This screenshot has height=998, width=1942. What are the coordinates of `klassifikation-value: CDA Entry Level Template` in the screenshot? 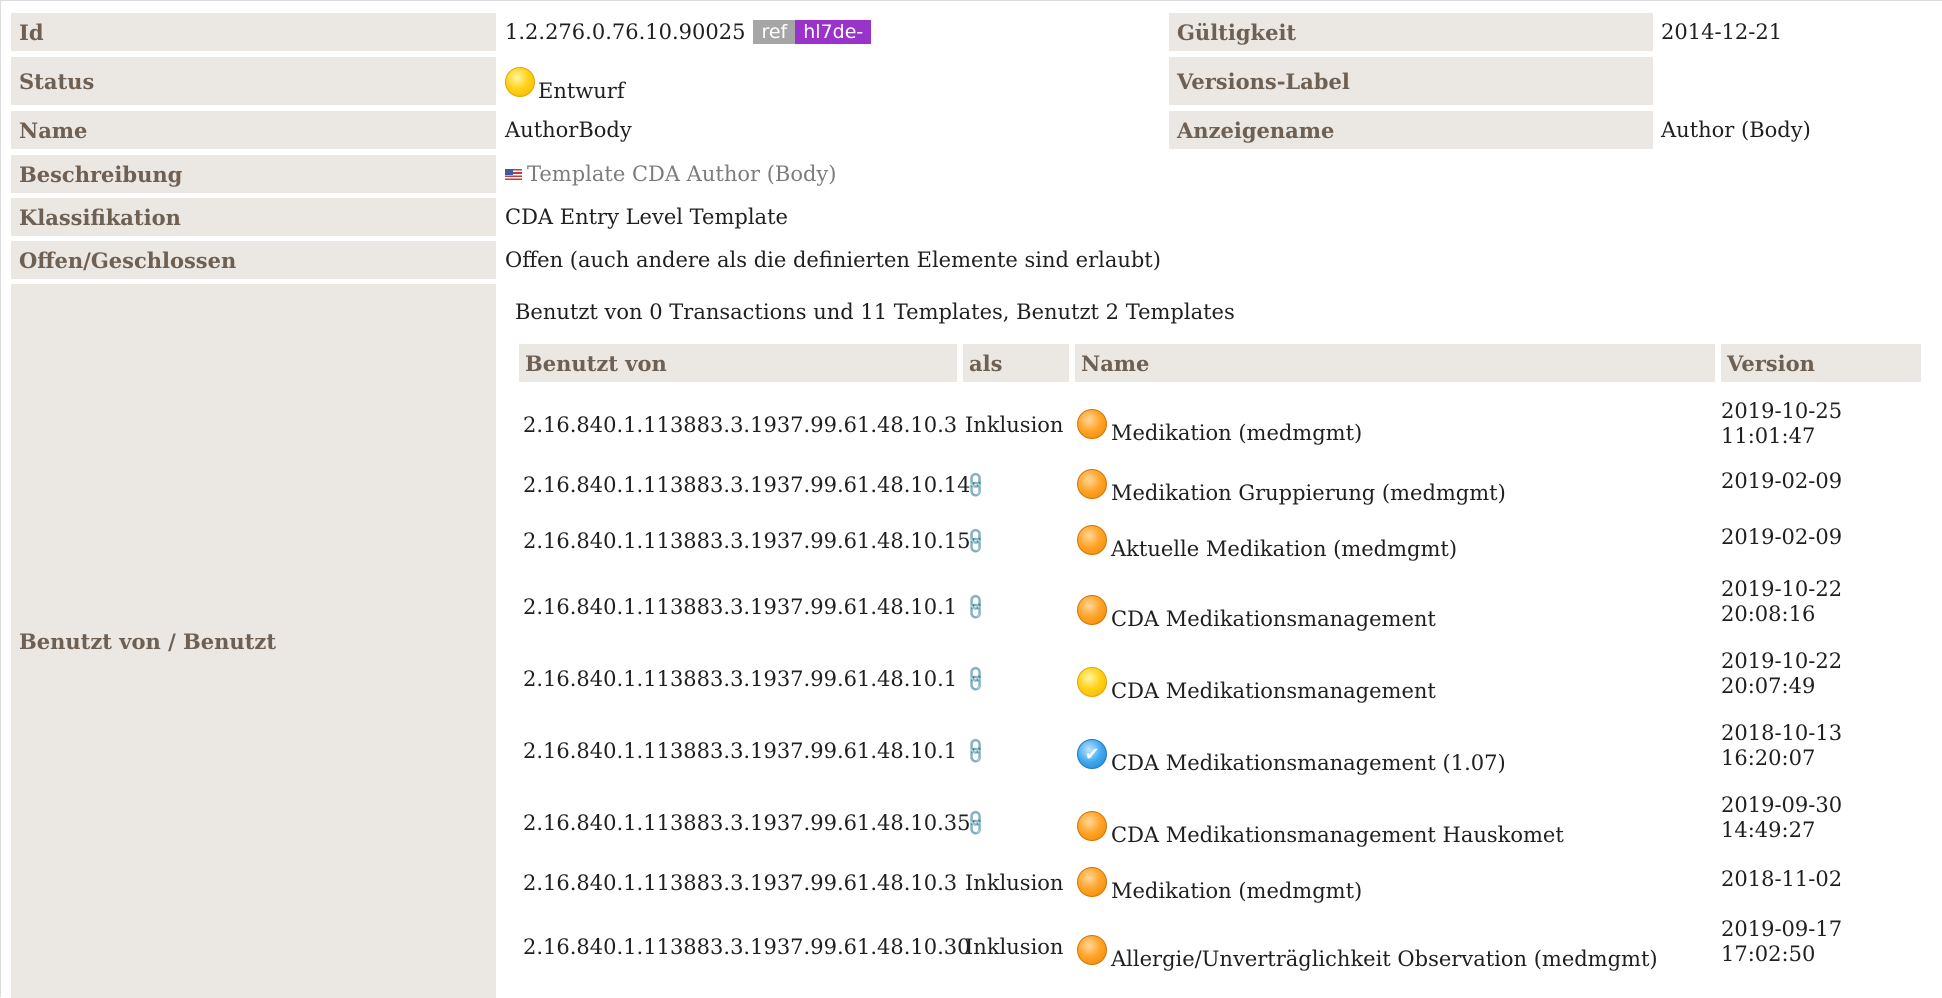 It's located at (646, 217).